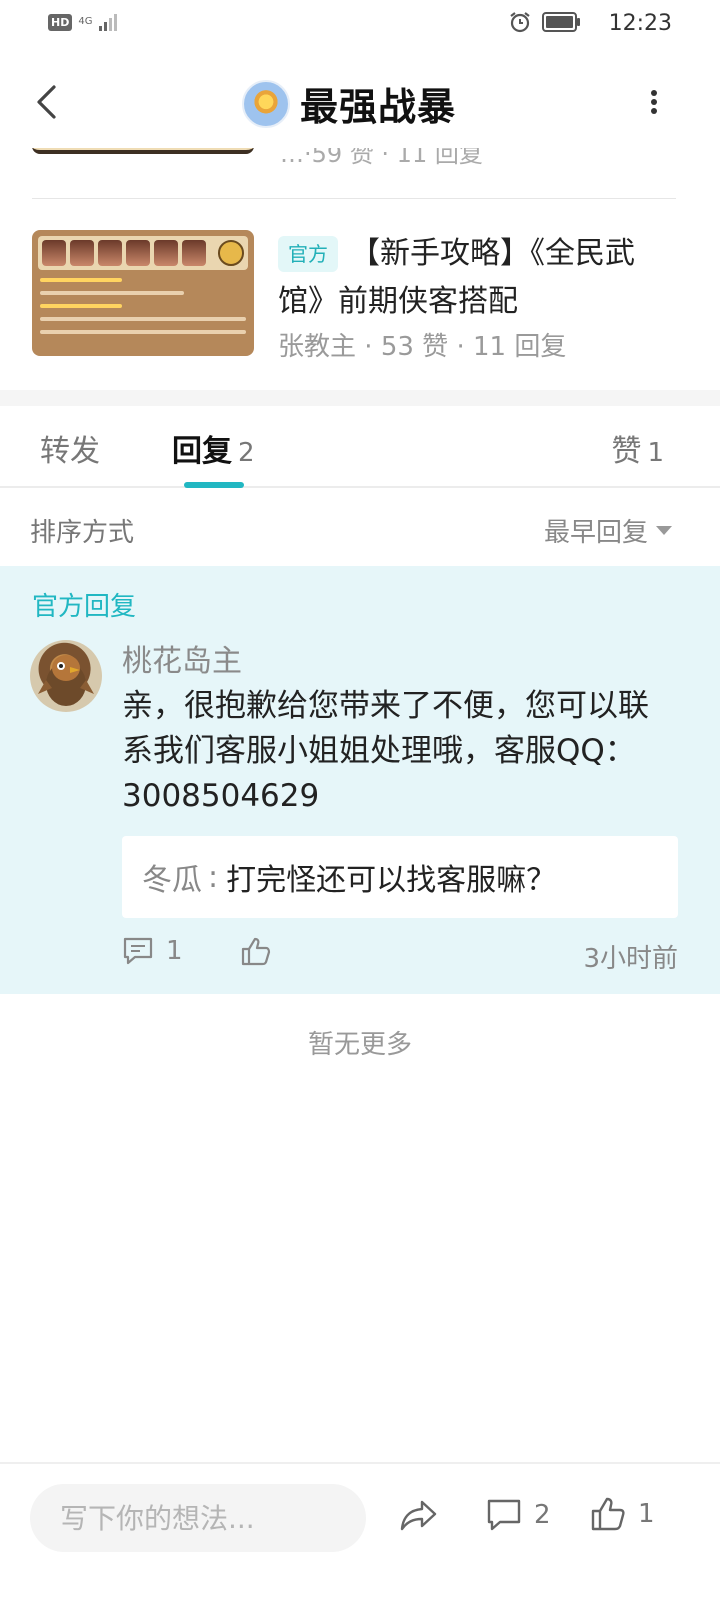 The image size is (720, 1600). I want to click on bottom-comment-count: 2, so click(542, 1515).